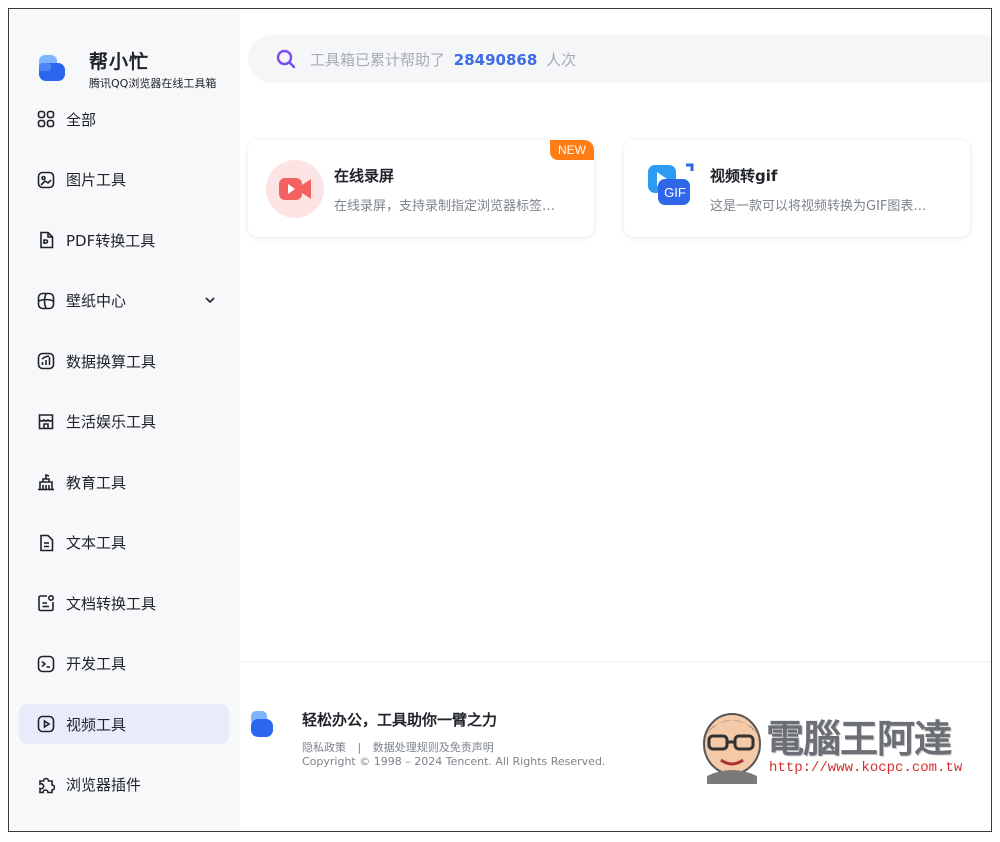 The width and height of the screenshot is (1000, 842). I want to click on brand: 帮小忙 腾讯QQ浏览器在线工具箱, so click(137, 70).